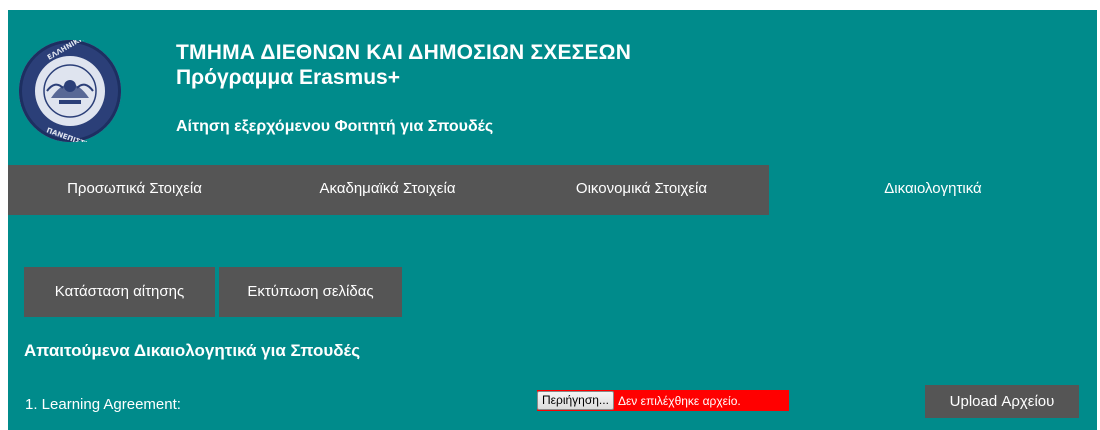 The width and height of the screenshot is (1100, 430). I want to click on tab-financial-info: Οικονομικά Στοιχεία, so click(641, 190).